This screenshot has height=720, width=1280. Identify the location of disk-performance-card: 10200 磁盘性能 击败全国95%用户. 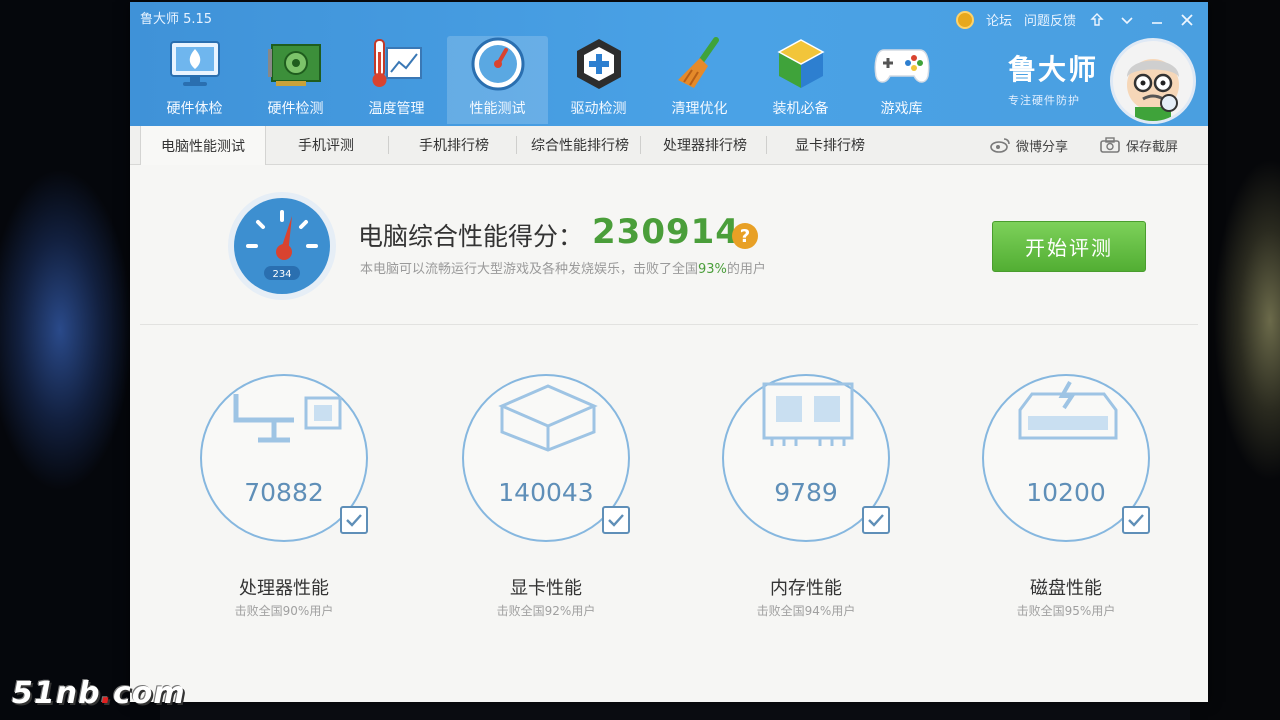
(1066, 504).